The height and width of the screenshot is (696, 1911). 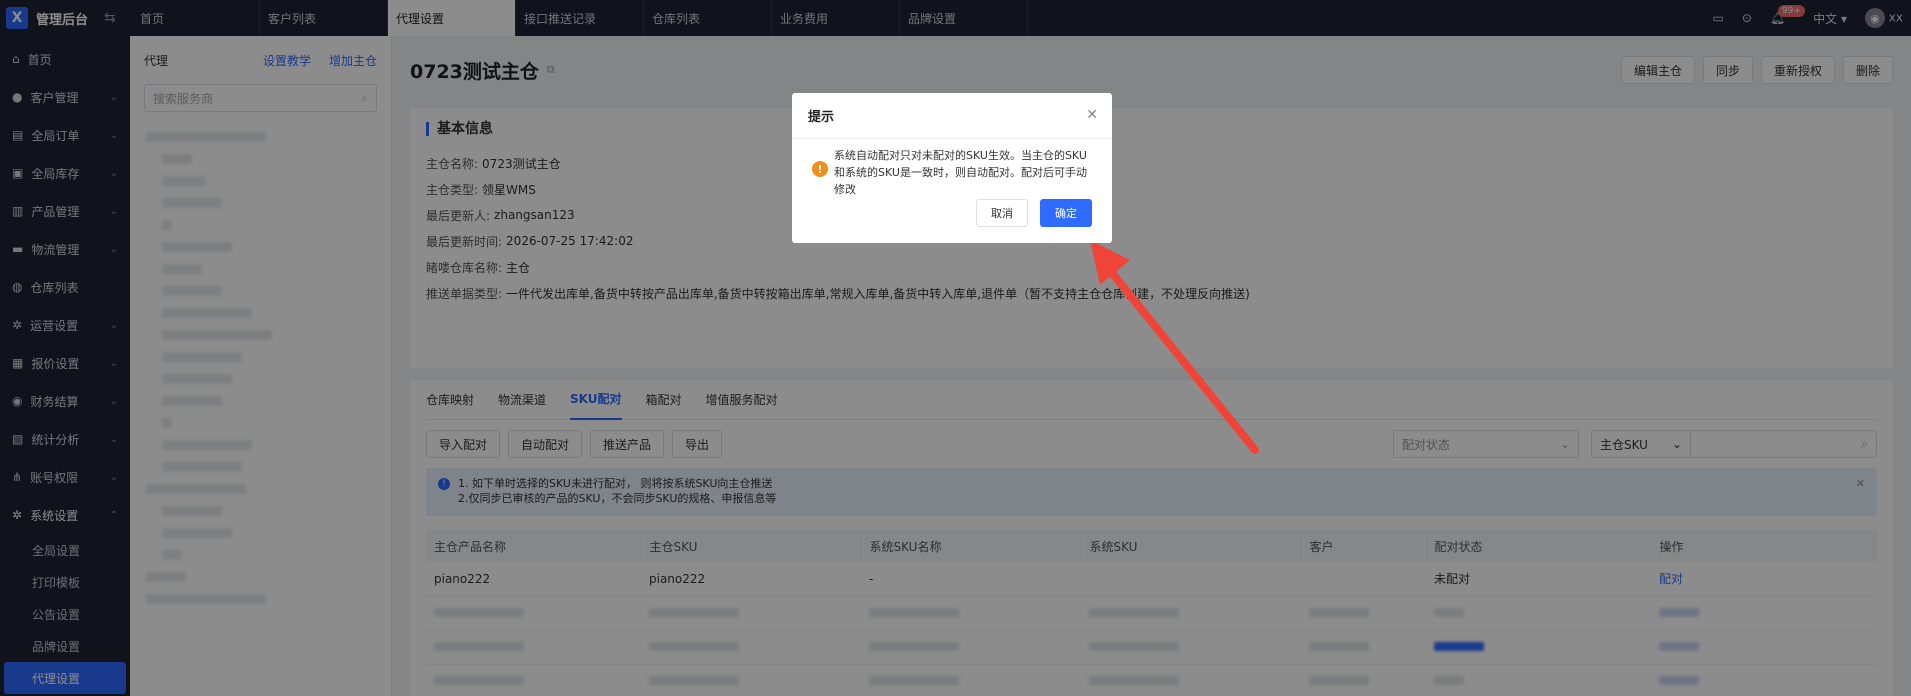 What do you see at coordinates (1174, 347) in the screenshot?
I see `annotation-arrow` at bounding box center [1174, 347].